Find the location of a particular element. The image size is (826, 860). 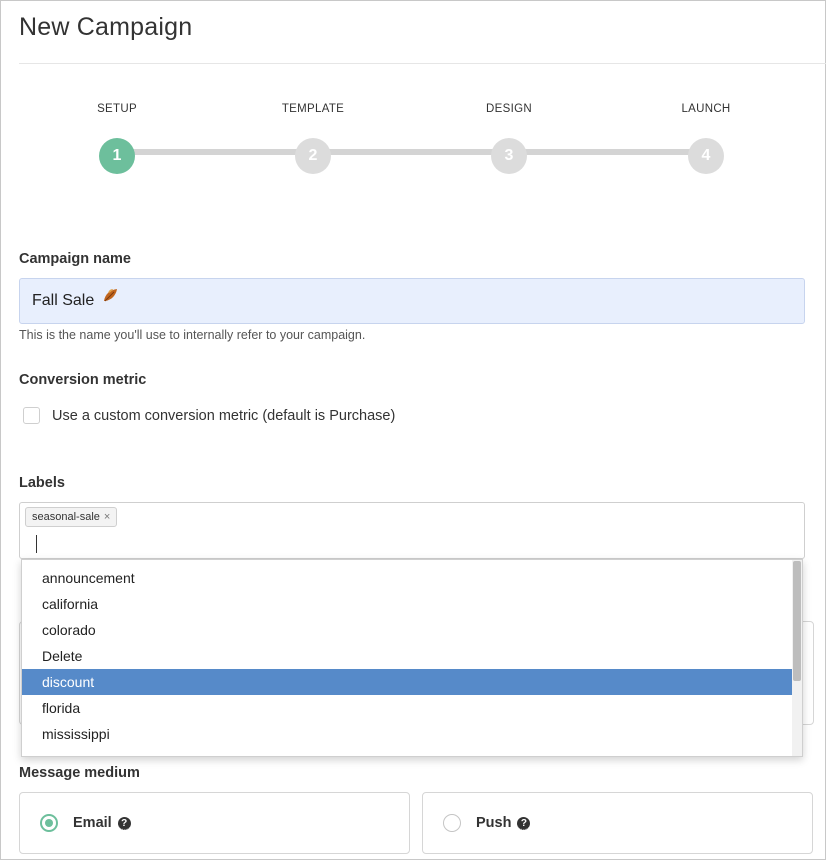

step-label: LAUNCH is located at coordinates (706, 109).